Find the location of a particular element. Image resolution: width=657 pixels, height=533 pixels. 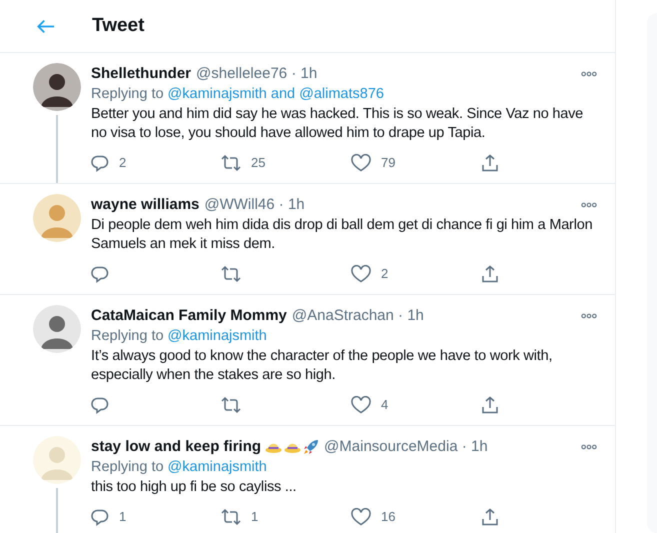

user-handle: @AnaStrachan · 1h is located at coordinates (358, 316).